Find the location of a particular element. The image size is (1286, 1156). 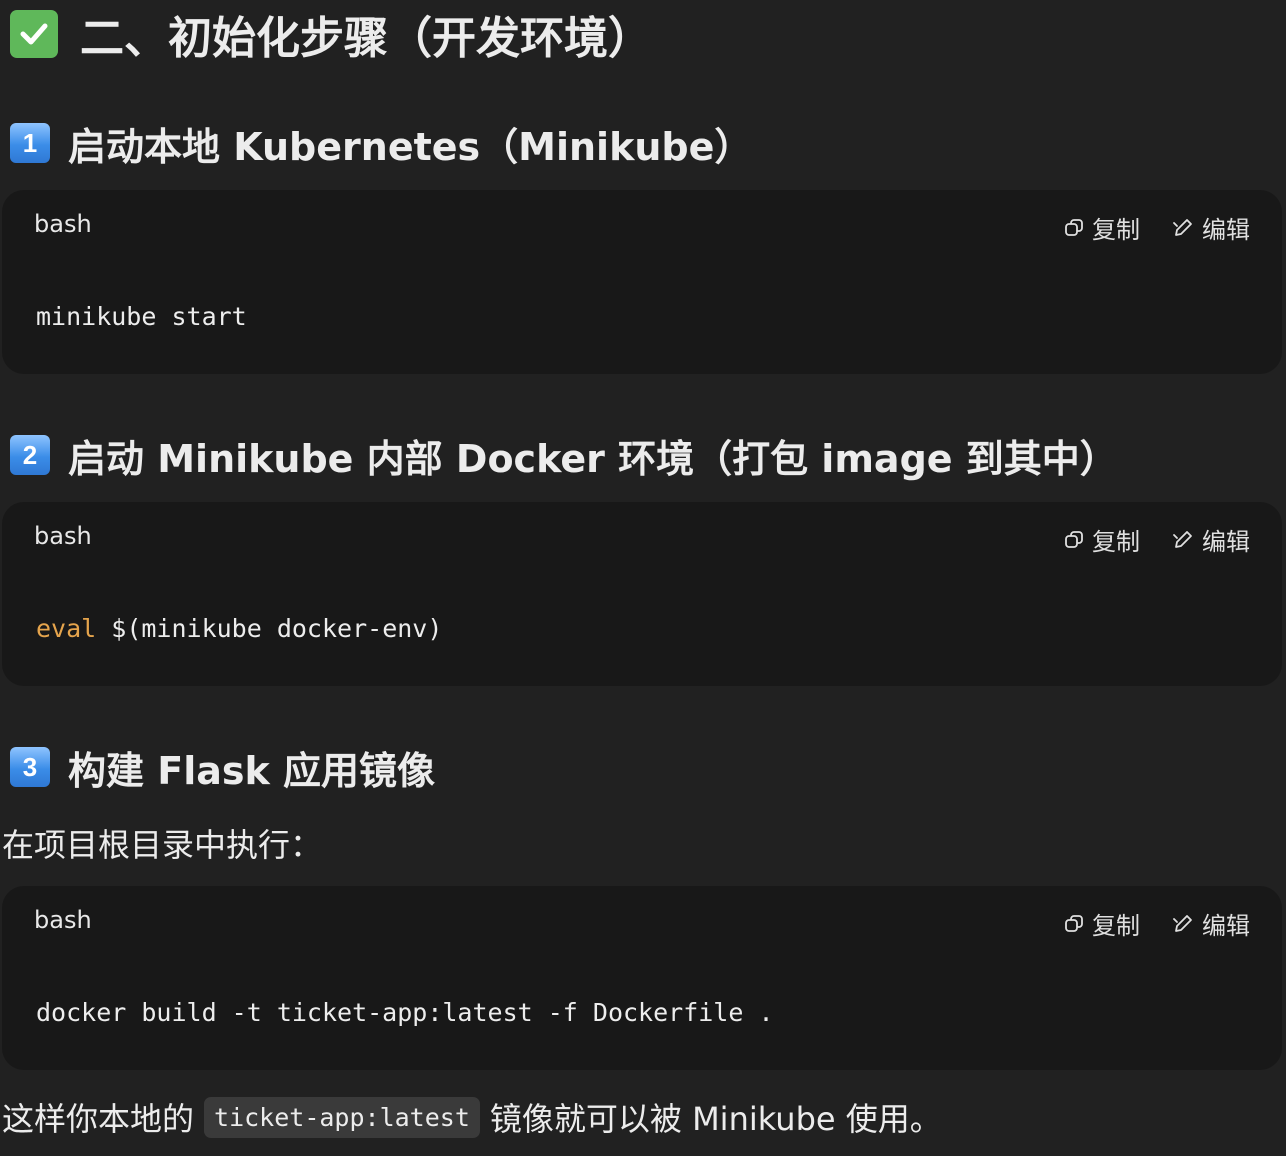

keycap-1-icon: 1 is located at coordinates (30, 143).